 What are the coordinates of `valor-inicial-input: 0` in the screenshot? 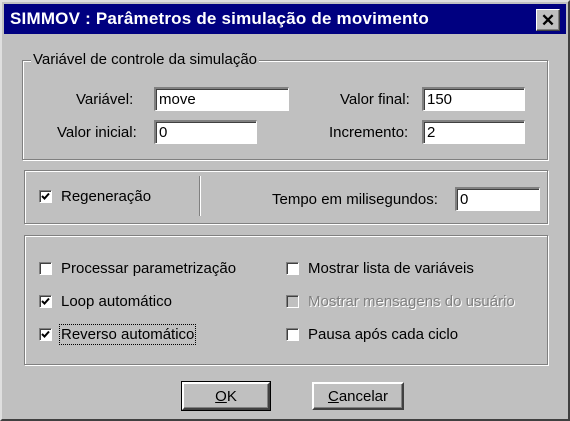 It's located at (205, 132).